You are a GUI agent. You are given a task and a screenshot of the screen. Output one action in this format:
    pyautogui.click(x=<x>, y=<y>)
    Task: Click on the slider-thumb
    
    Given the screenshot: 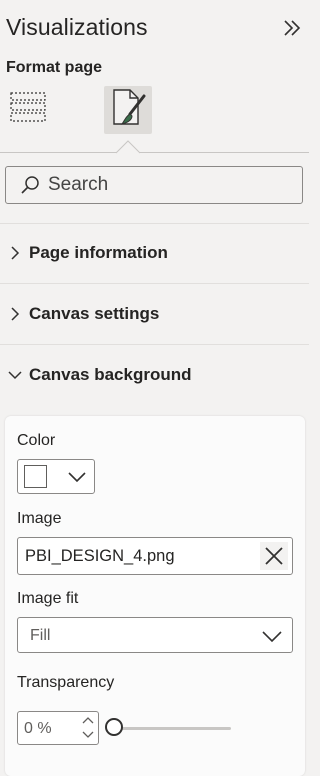 What is the action you would take?
    pyautogui.click(x=114, y=727)
    